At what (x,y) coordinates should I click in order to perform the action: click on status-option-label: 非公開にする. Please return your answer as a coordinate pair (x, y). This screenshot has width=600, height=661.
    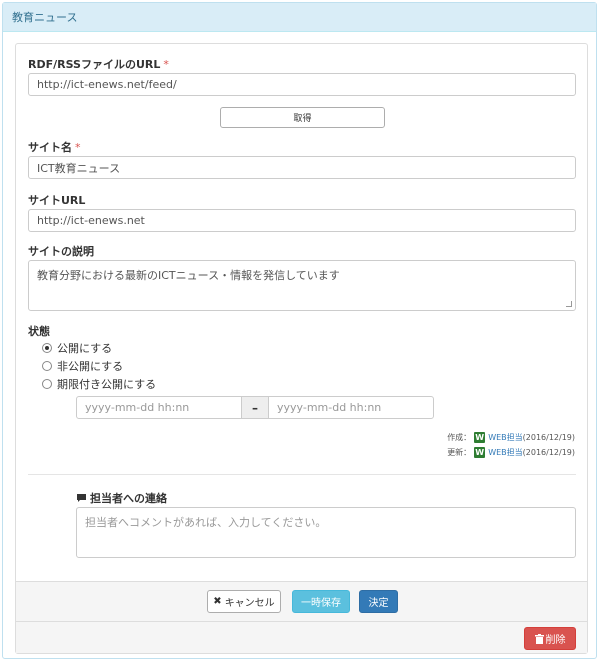
    Looking at the image, I should click on (90, 366).